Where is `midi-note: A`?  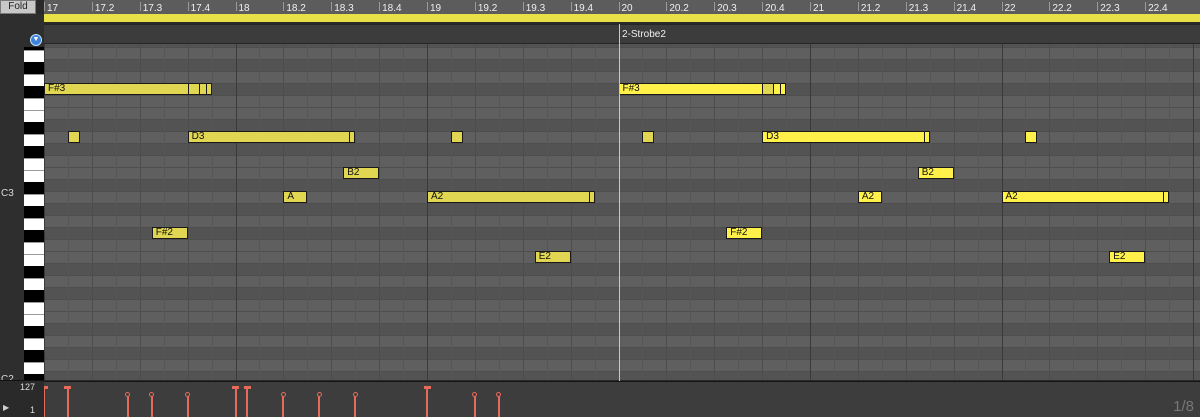 midi-note: A is located at coordinates (295, 197).